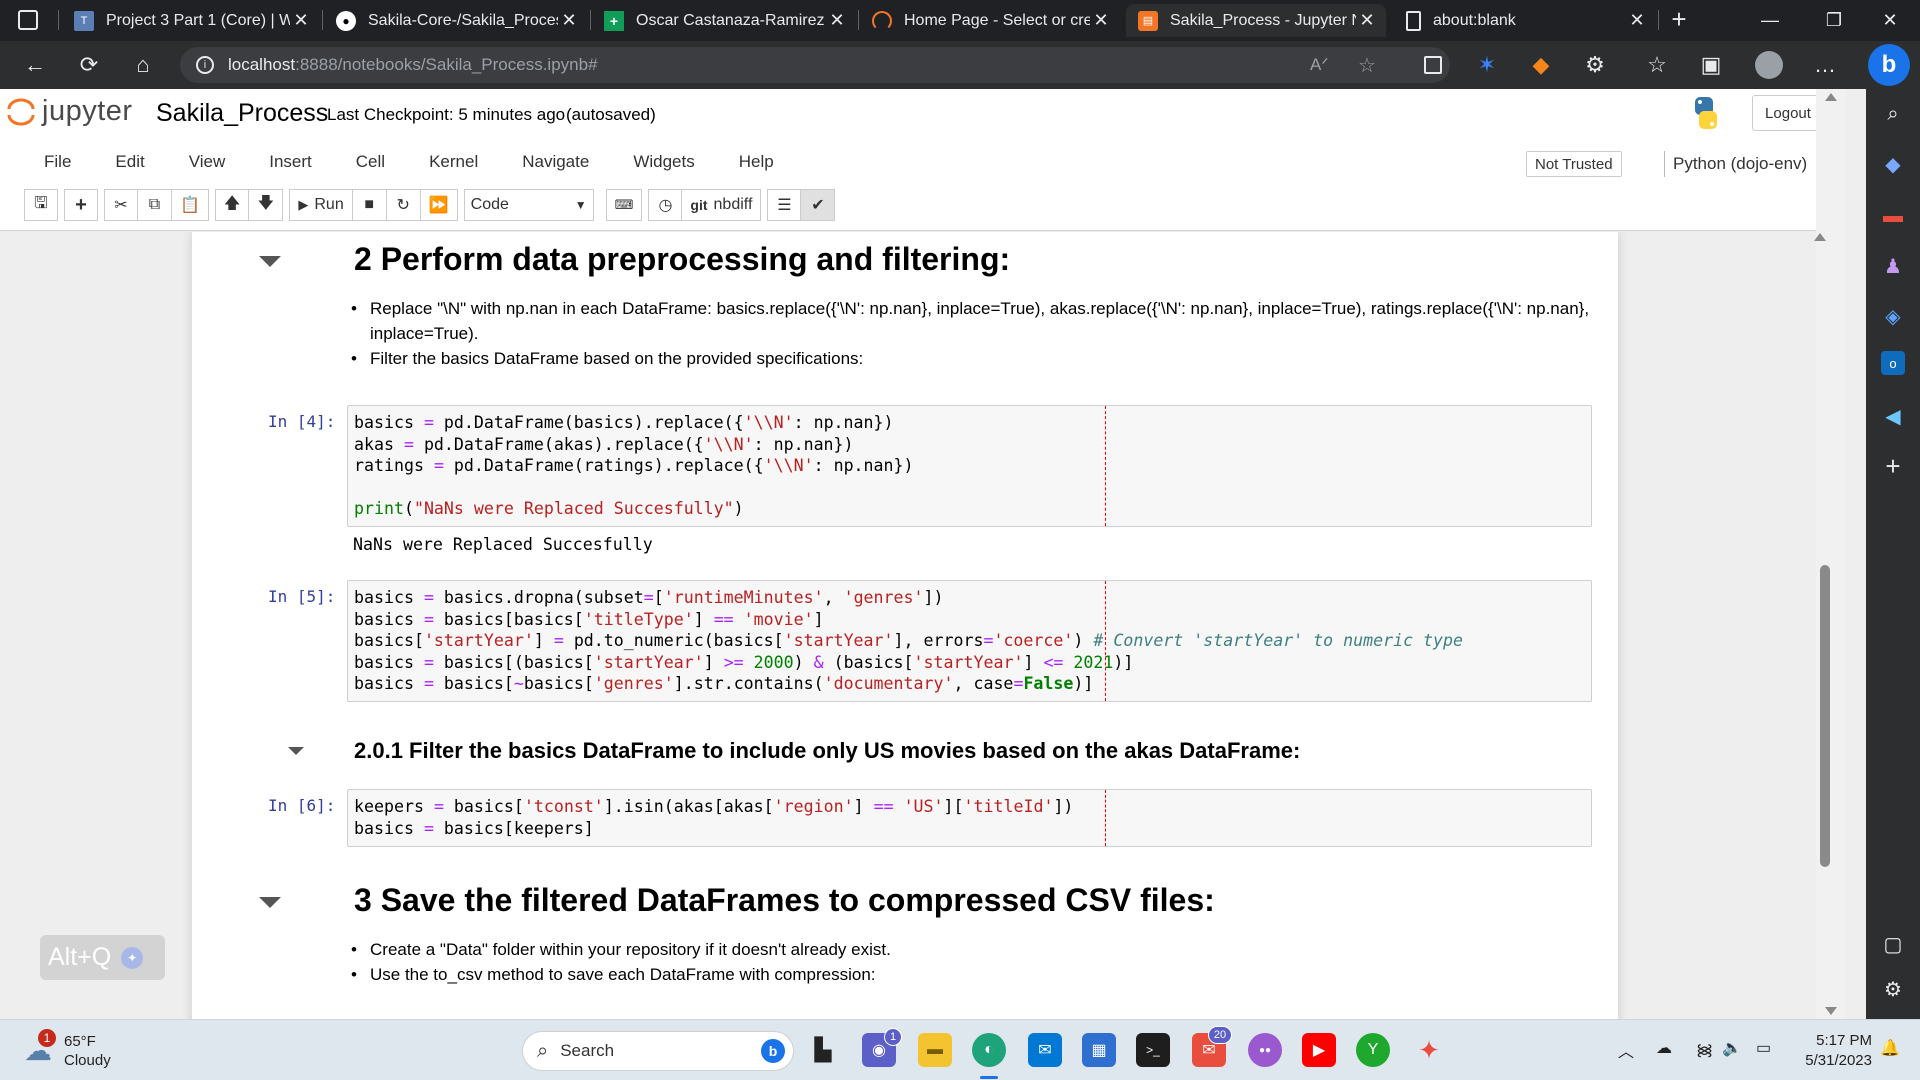 Image resolution: width=1920 pixels, height=1080 pixels. What do you see at coordinates (1664, 1048) in the screenshot?
I see `cloud-sync-icon: ☁` at bounding box center [1664, 1048].